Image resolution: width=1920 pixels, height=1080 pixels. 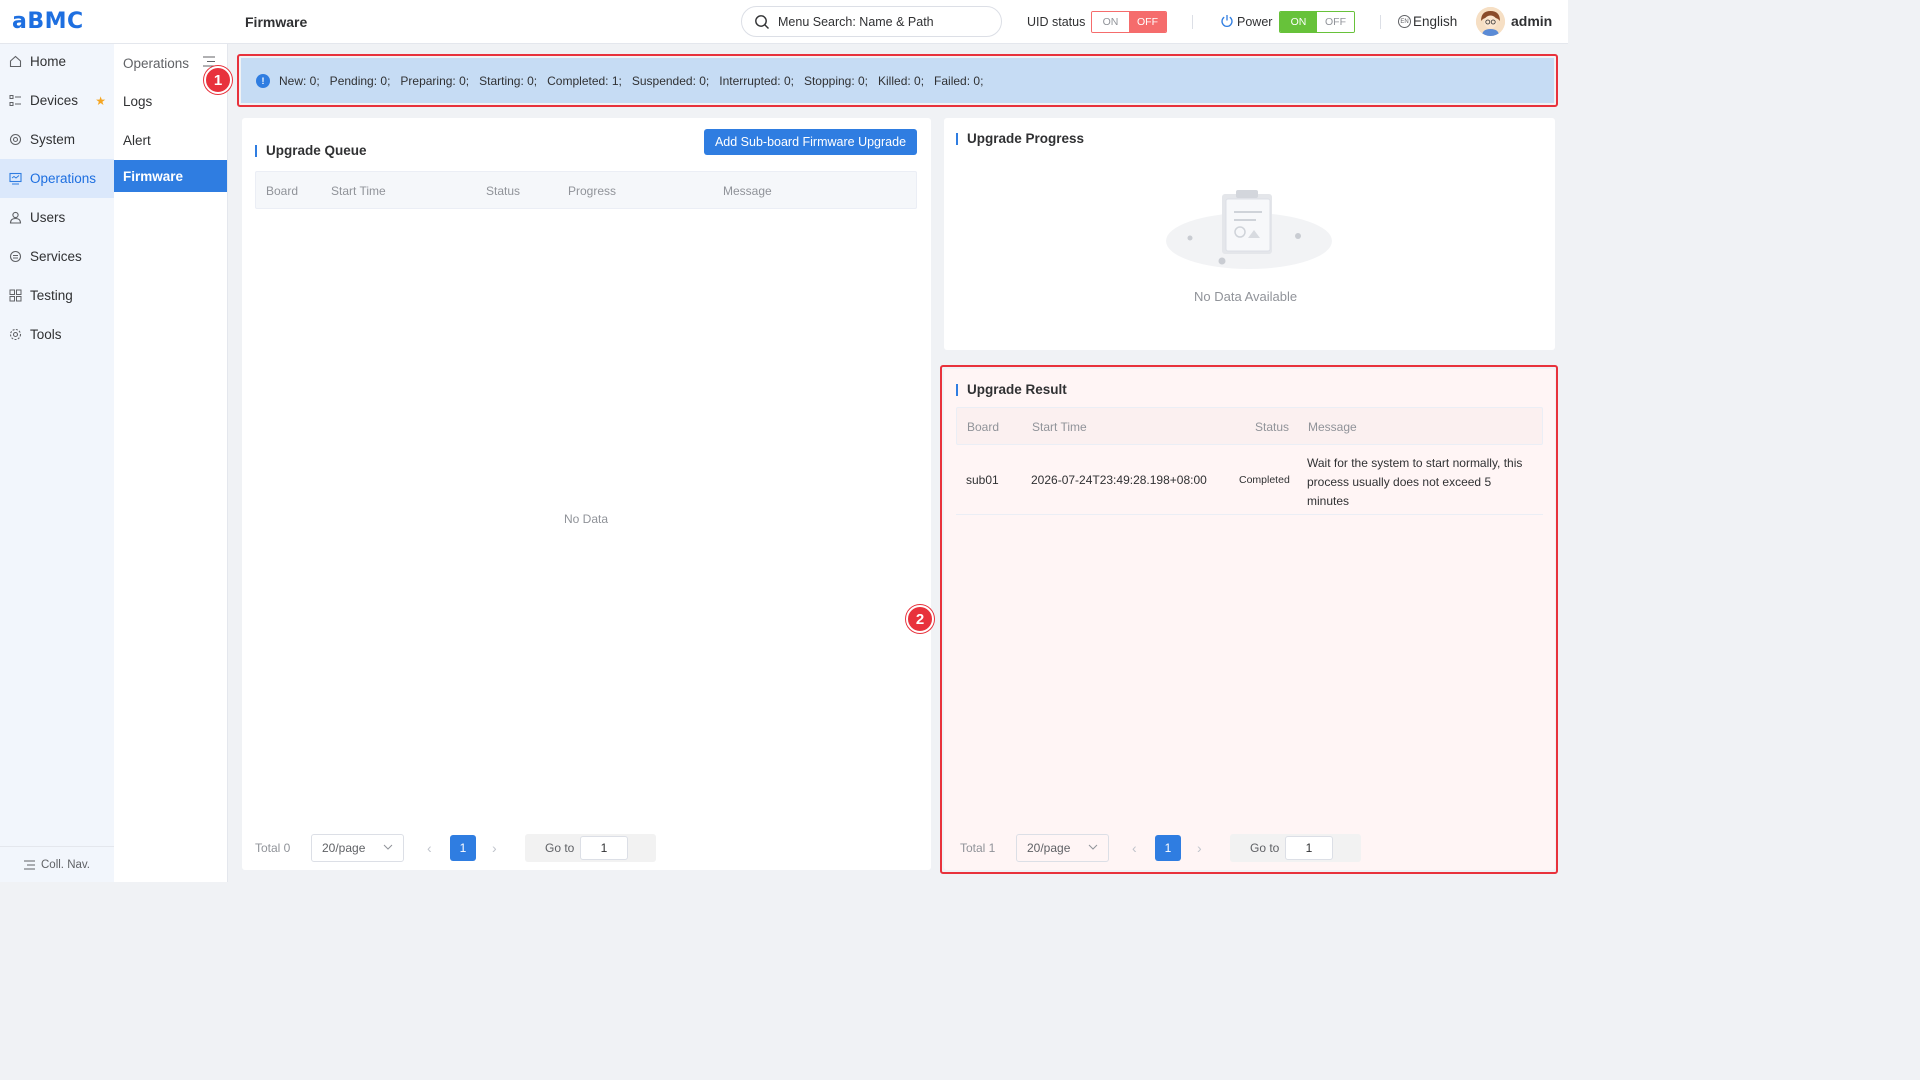 What do you see at coordinates (1335, 22) in the screenshot?
I see `power-off-option: OFF` at bounding box center [1335, 22].